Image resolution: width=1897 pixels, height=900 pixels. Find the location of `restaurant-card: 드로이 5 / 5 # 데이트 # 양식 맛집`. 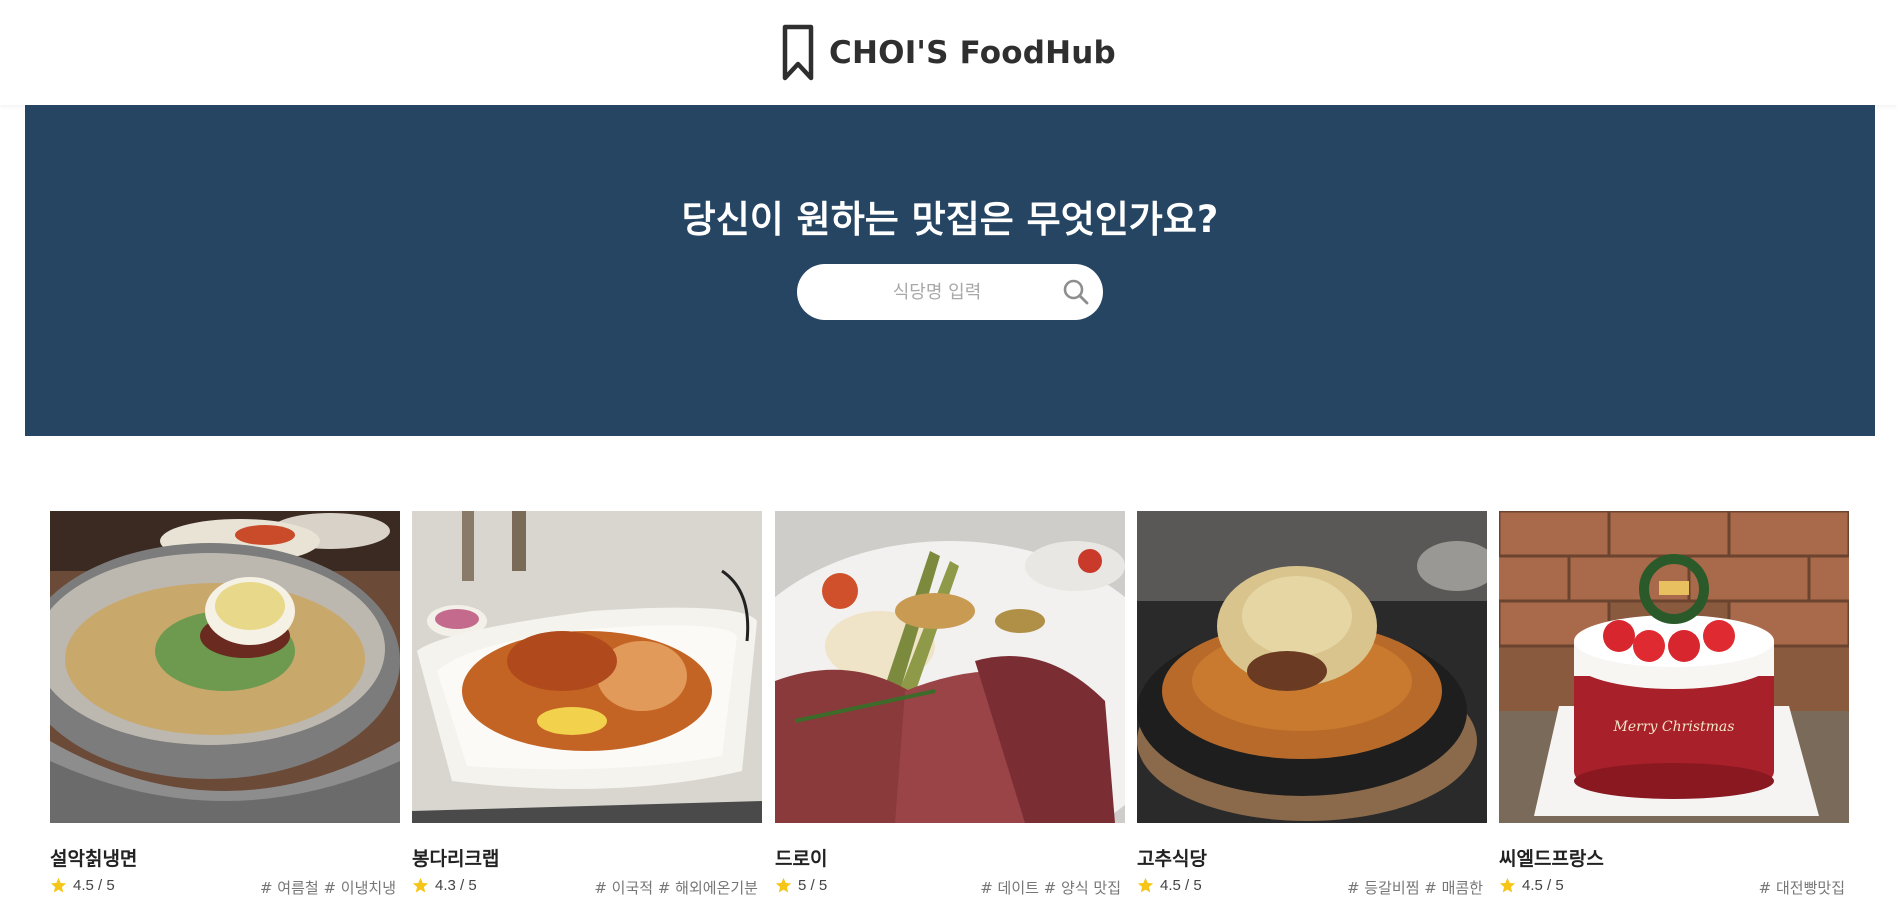

restaurant-card: 드로이 5 / 5 # 데이트 # 양식 맛집 is located at coordinates (950, 705).